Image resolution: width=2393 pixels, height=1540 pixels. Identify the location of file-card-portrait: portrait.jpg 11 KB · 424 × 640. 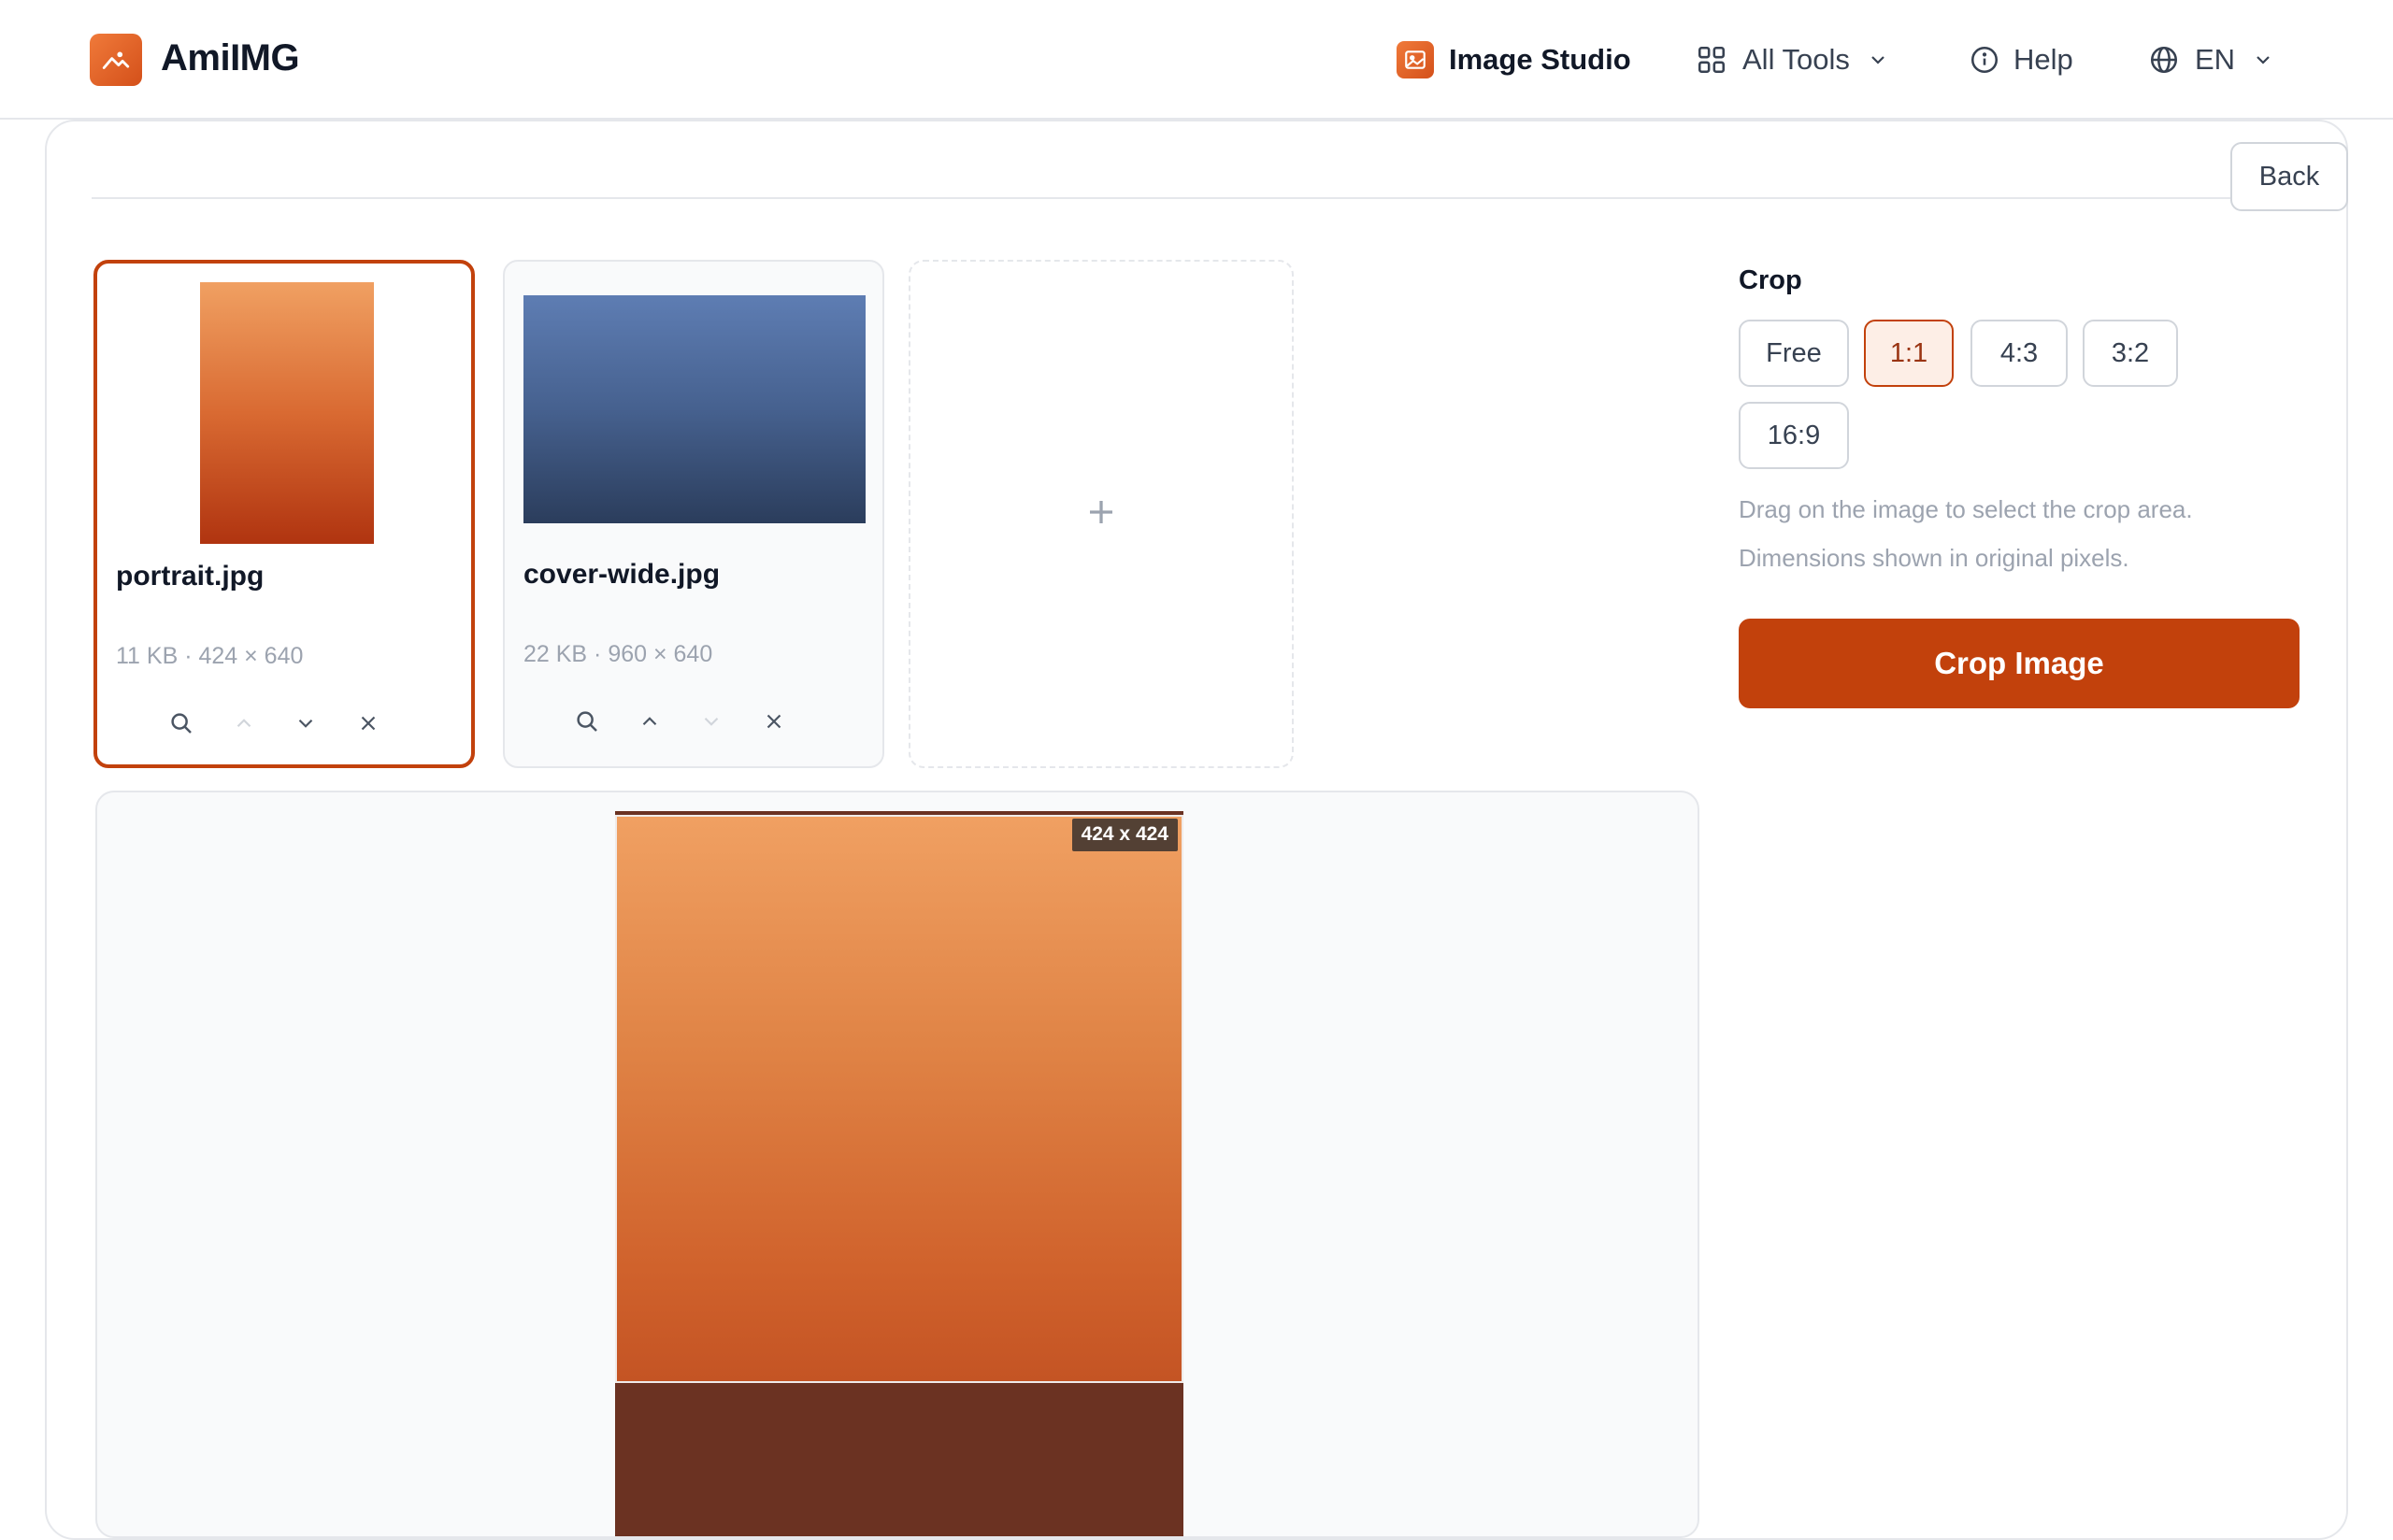
(284, 514).